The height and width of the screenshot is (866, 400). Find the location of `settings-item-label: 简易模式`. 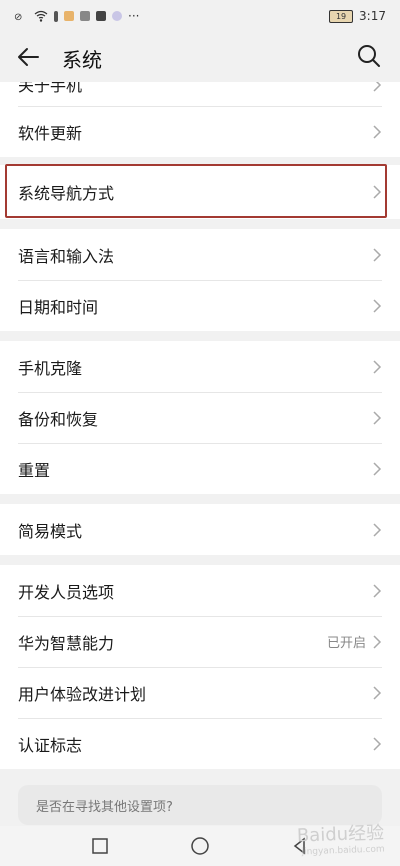

settings-item-label: 简易模式 is located at coordinates (50, 531).